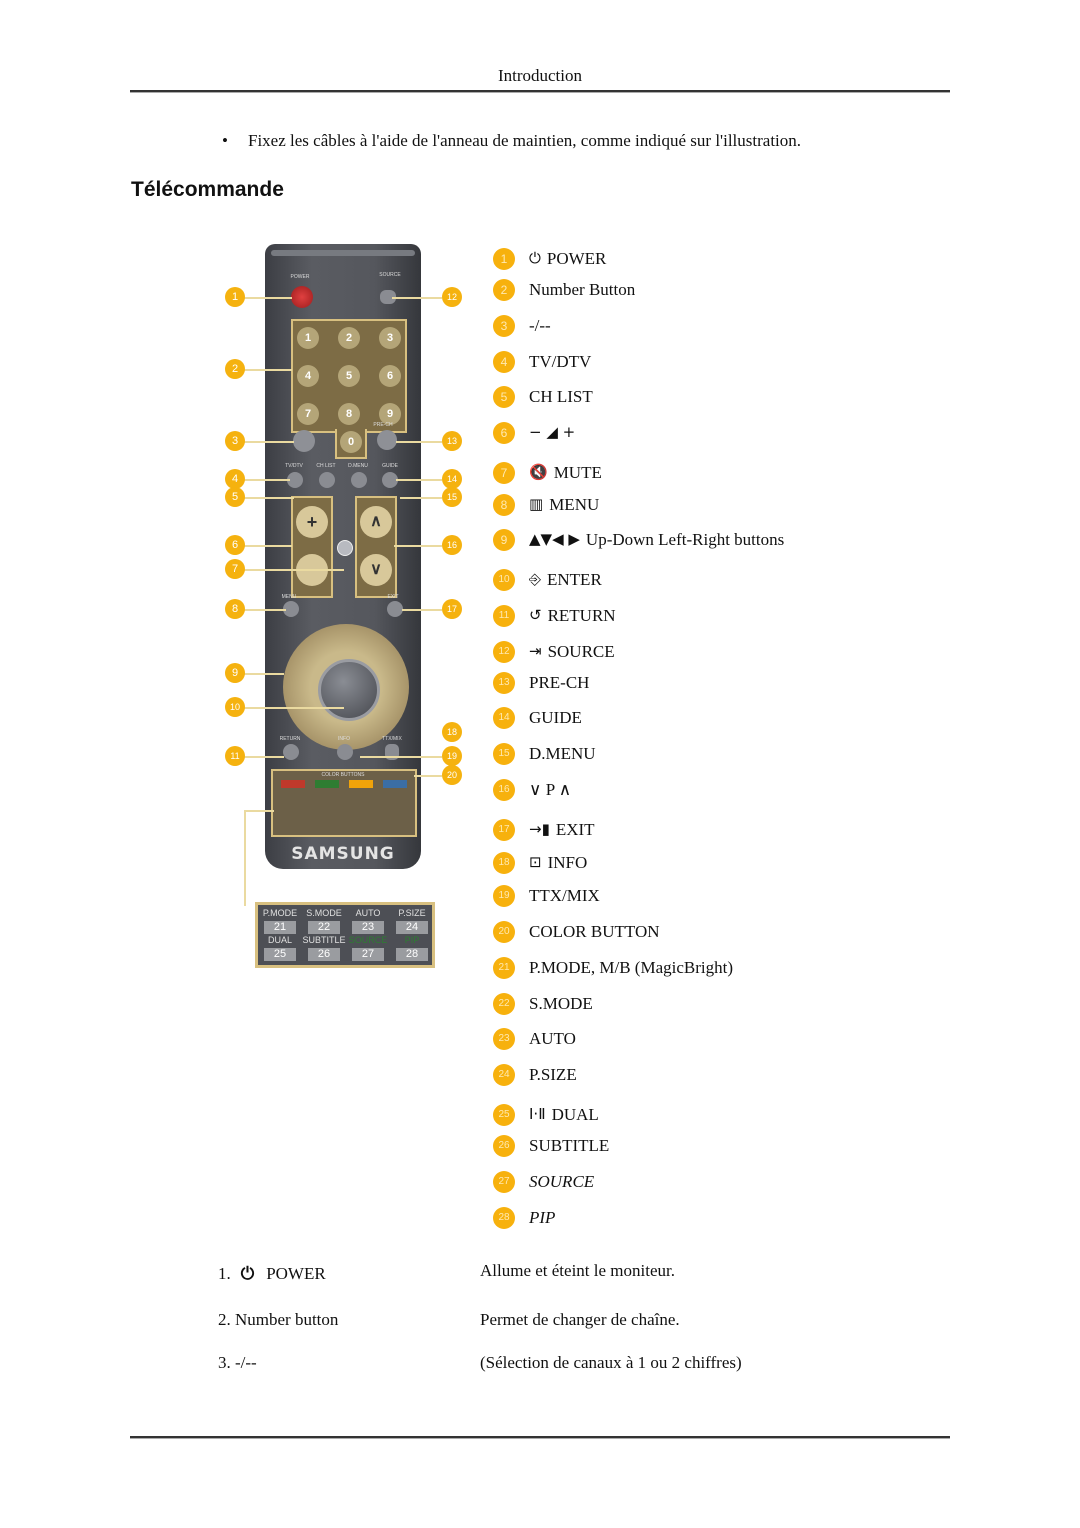  I want to click on inset-number: 27, so click(368, 954).